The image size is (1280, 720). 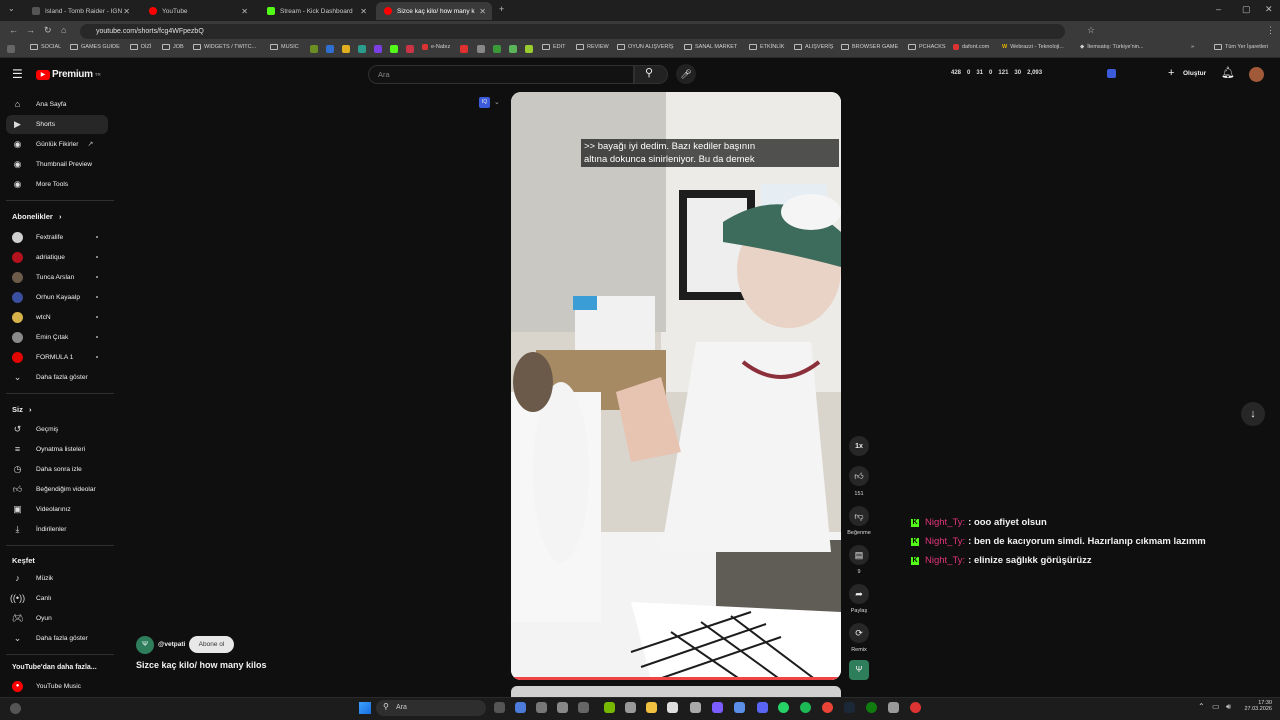 What do you see at coordinates (609, 707) in the screenshot?
I see `nvidia-icon` at bounding box center [609, 707].